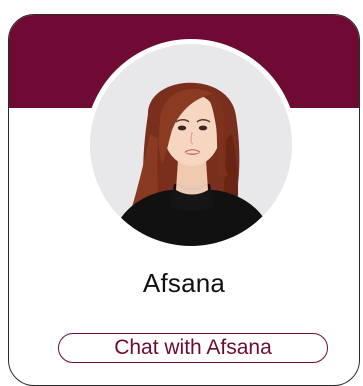 The width and height of the screenshot is (363, 386). What do you see at coordinates (184, 283) in the screenshot?
I see `profile-name: Afsana` at bounding box center [184, 283].